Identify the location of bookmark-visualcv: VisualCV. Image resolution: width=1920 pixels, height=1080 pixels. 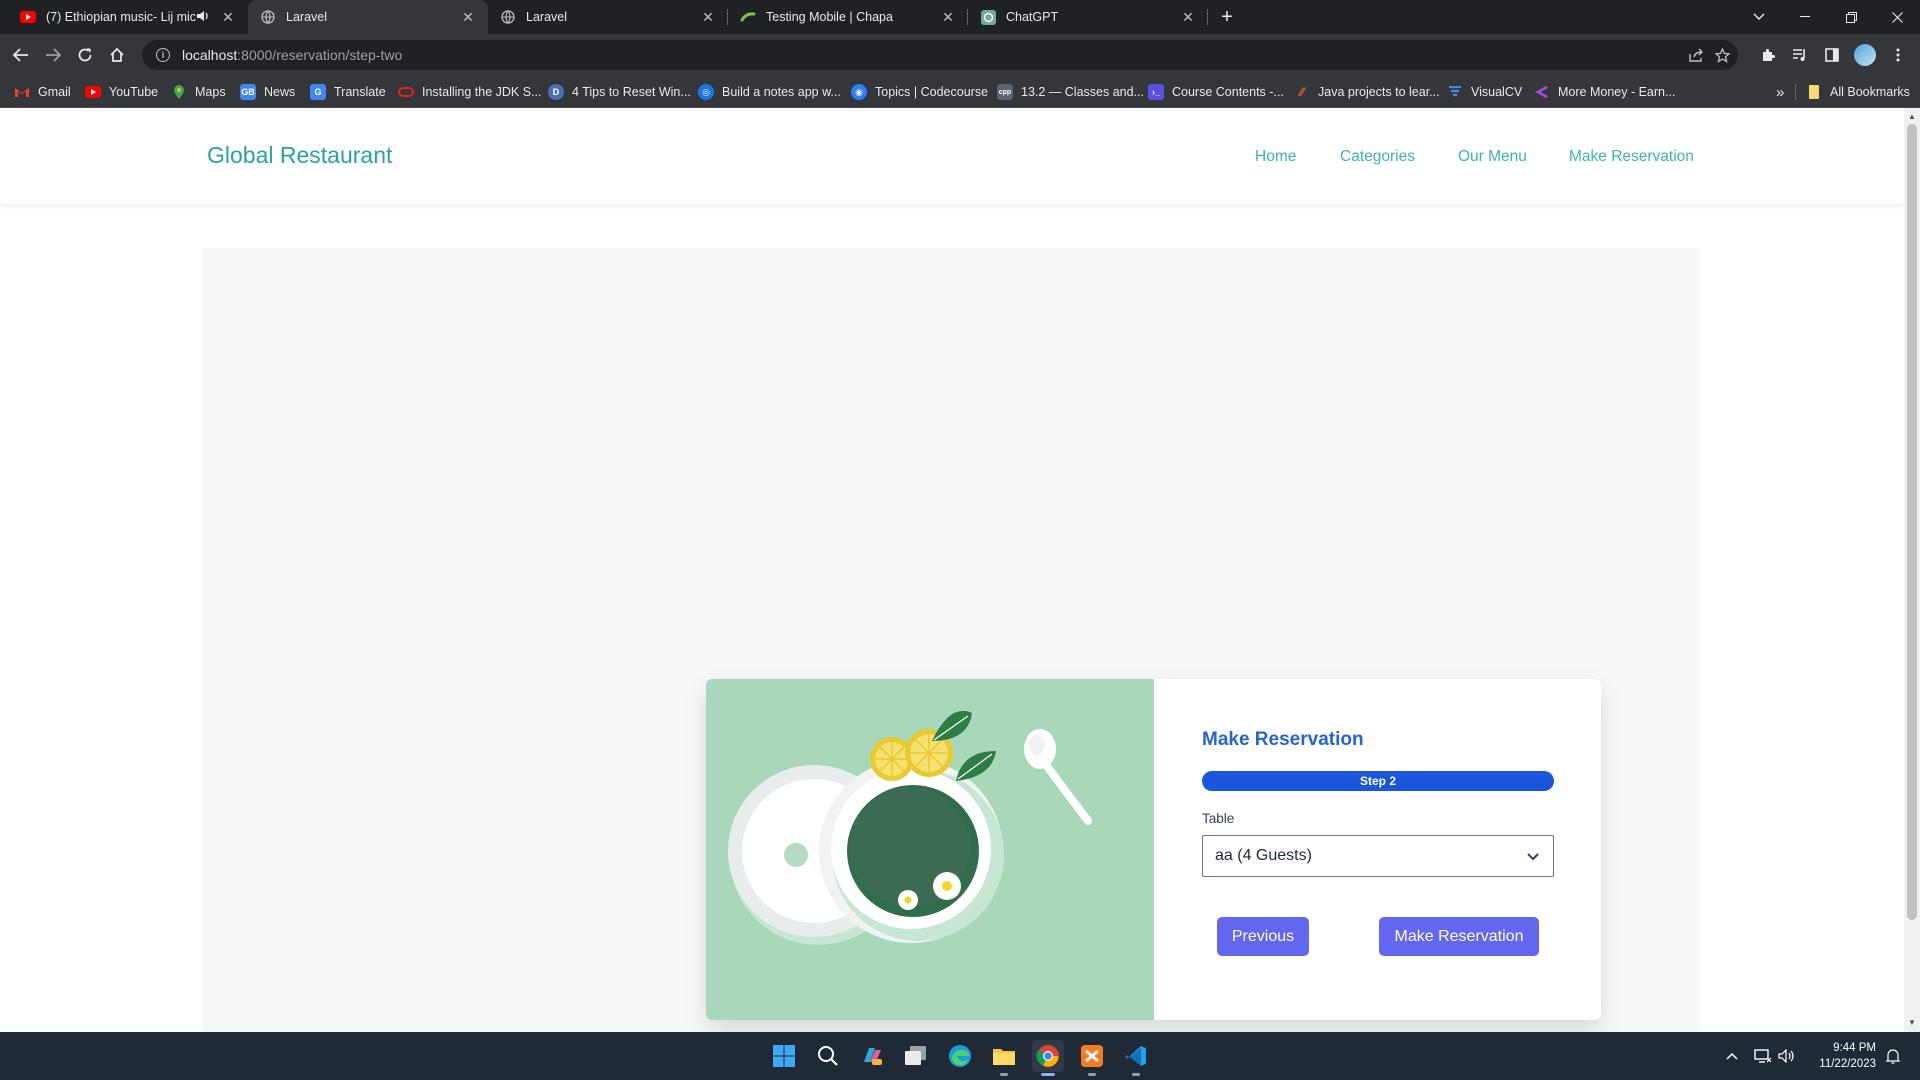
(1484, 92).